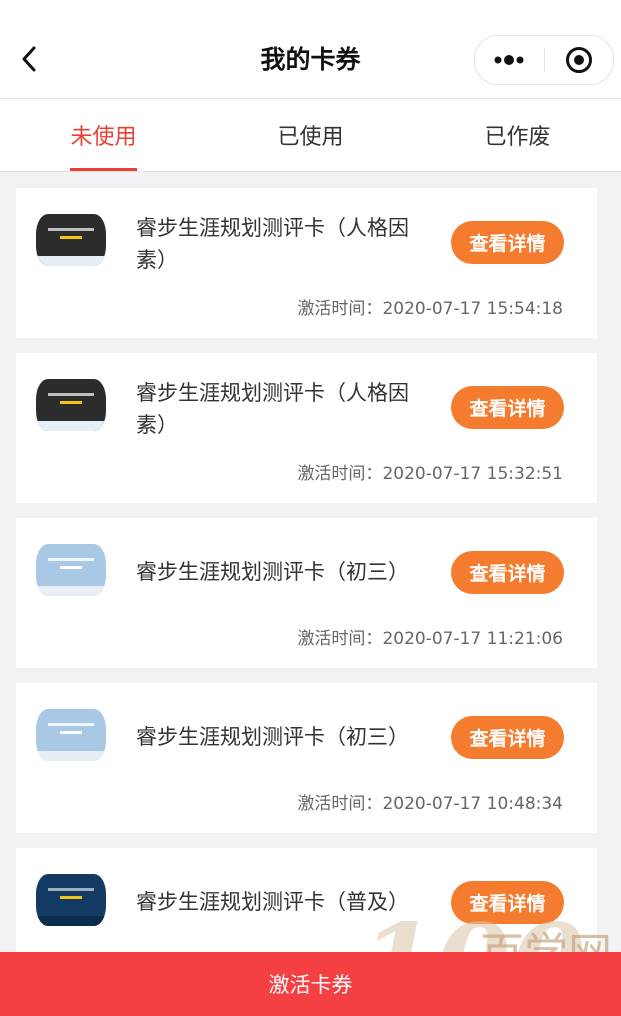  Describe the element at coordinates (310, 49) in the screenshot. I see `navigation-bar: 我的卡券` at that location.